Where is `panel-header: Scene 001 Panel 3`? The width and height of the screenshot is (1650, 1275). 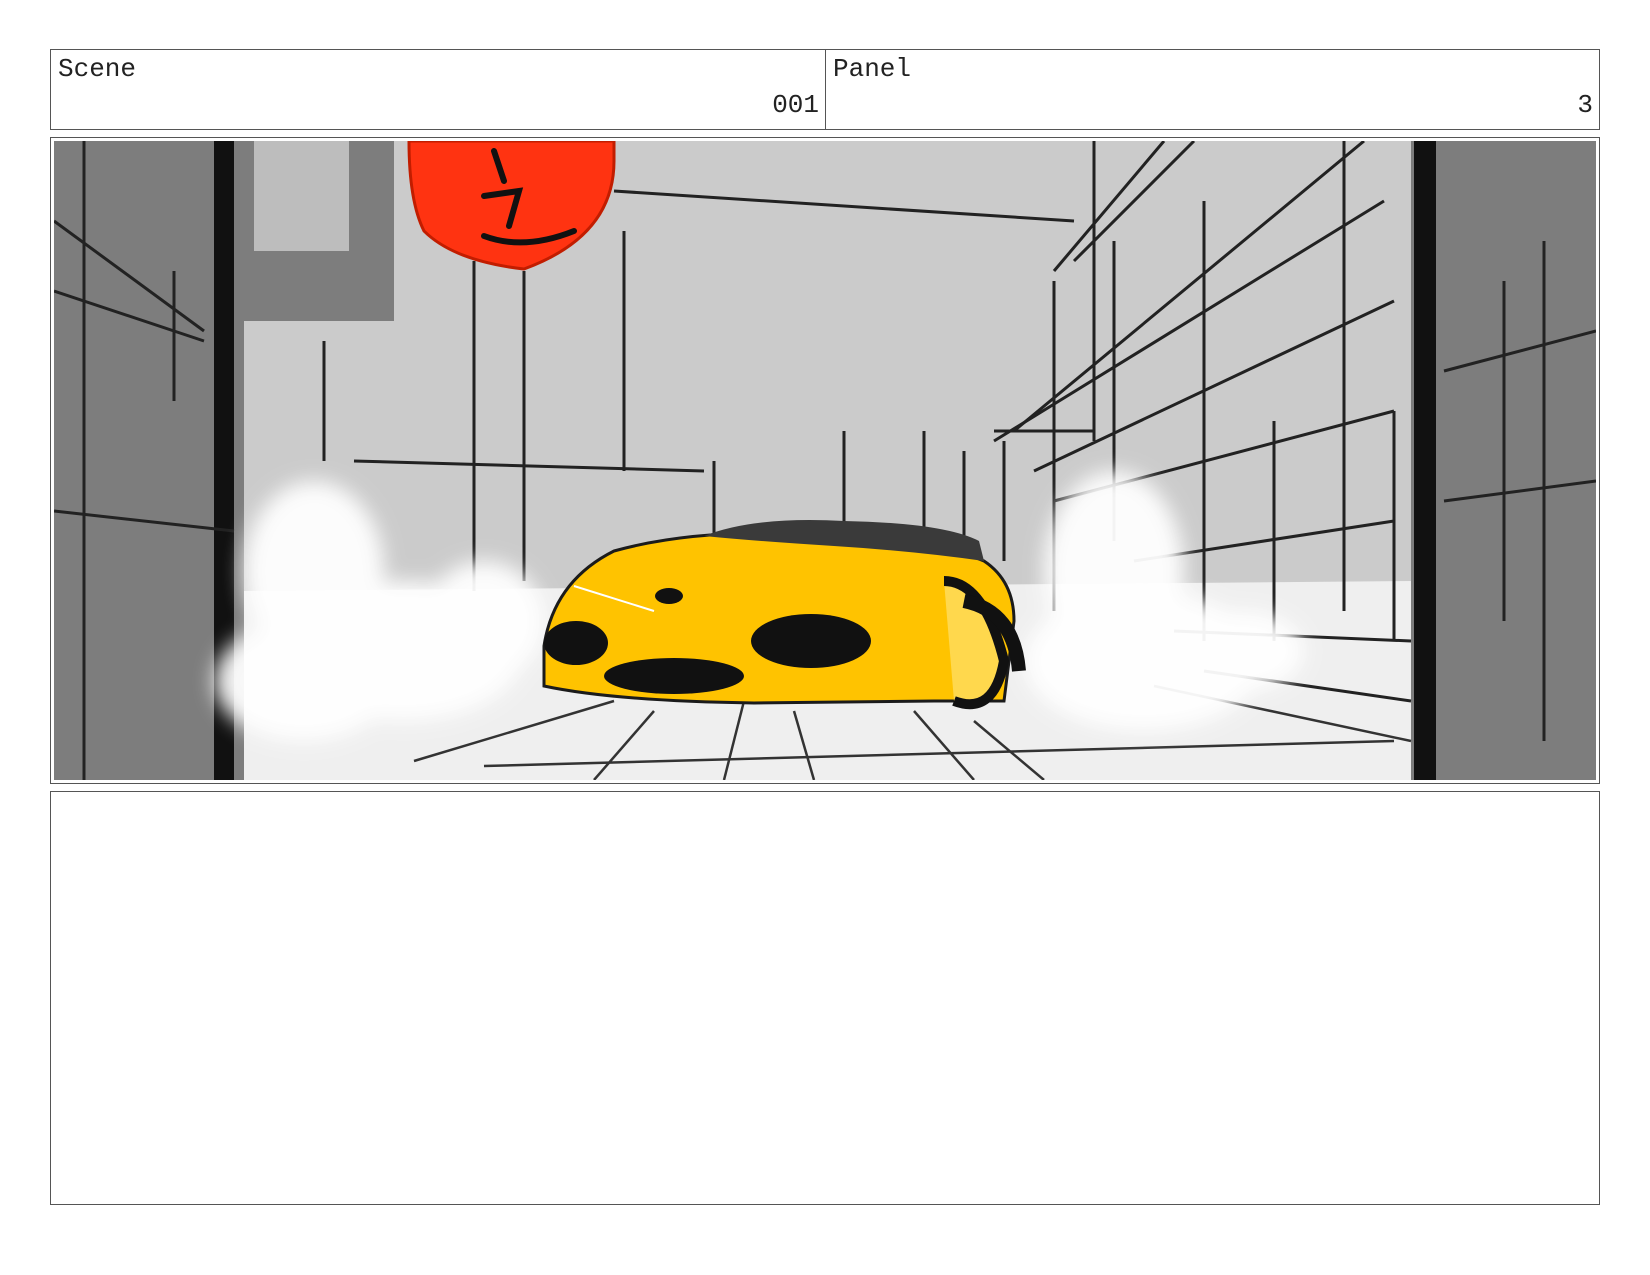
panel-header: Scene 001 Panel 3 is located at coordinates (825, 89).